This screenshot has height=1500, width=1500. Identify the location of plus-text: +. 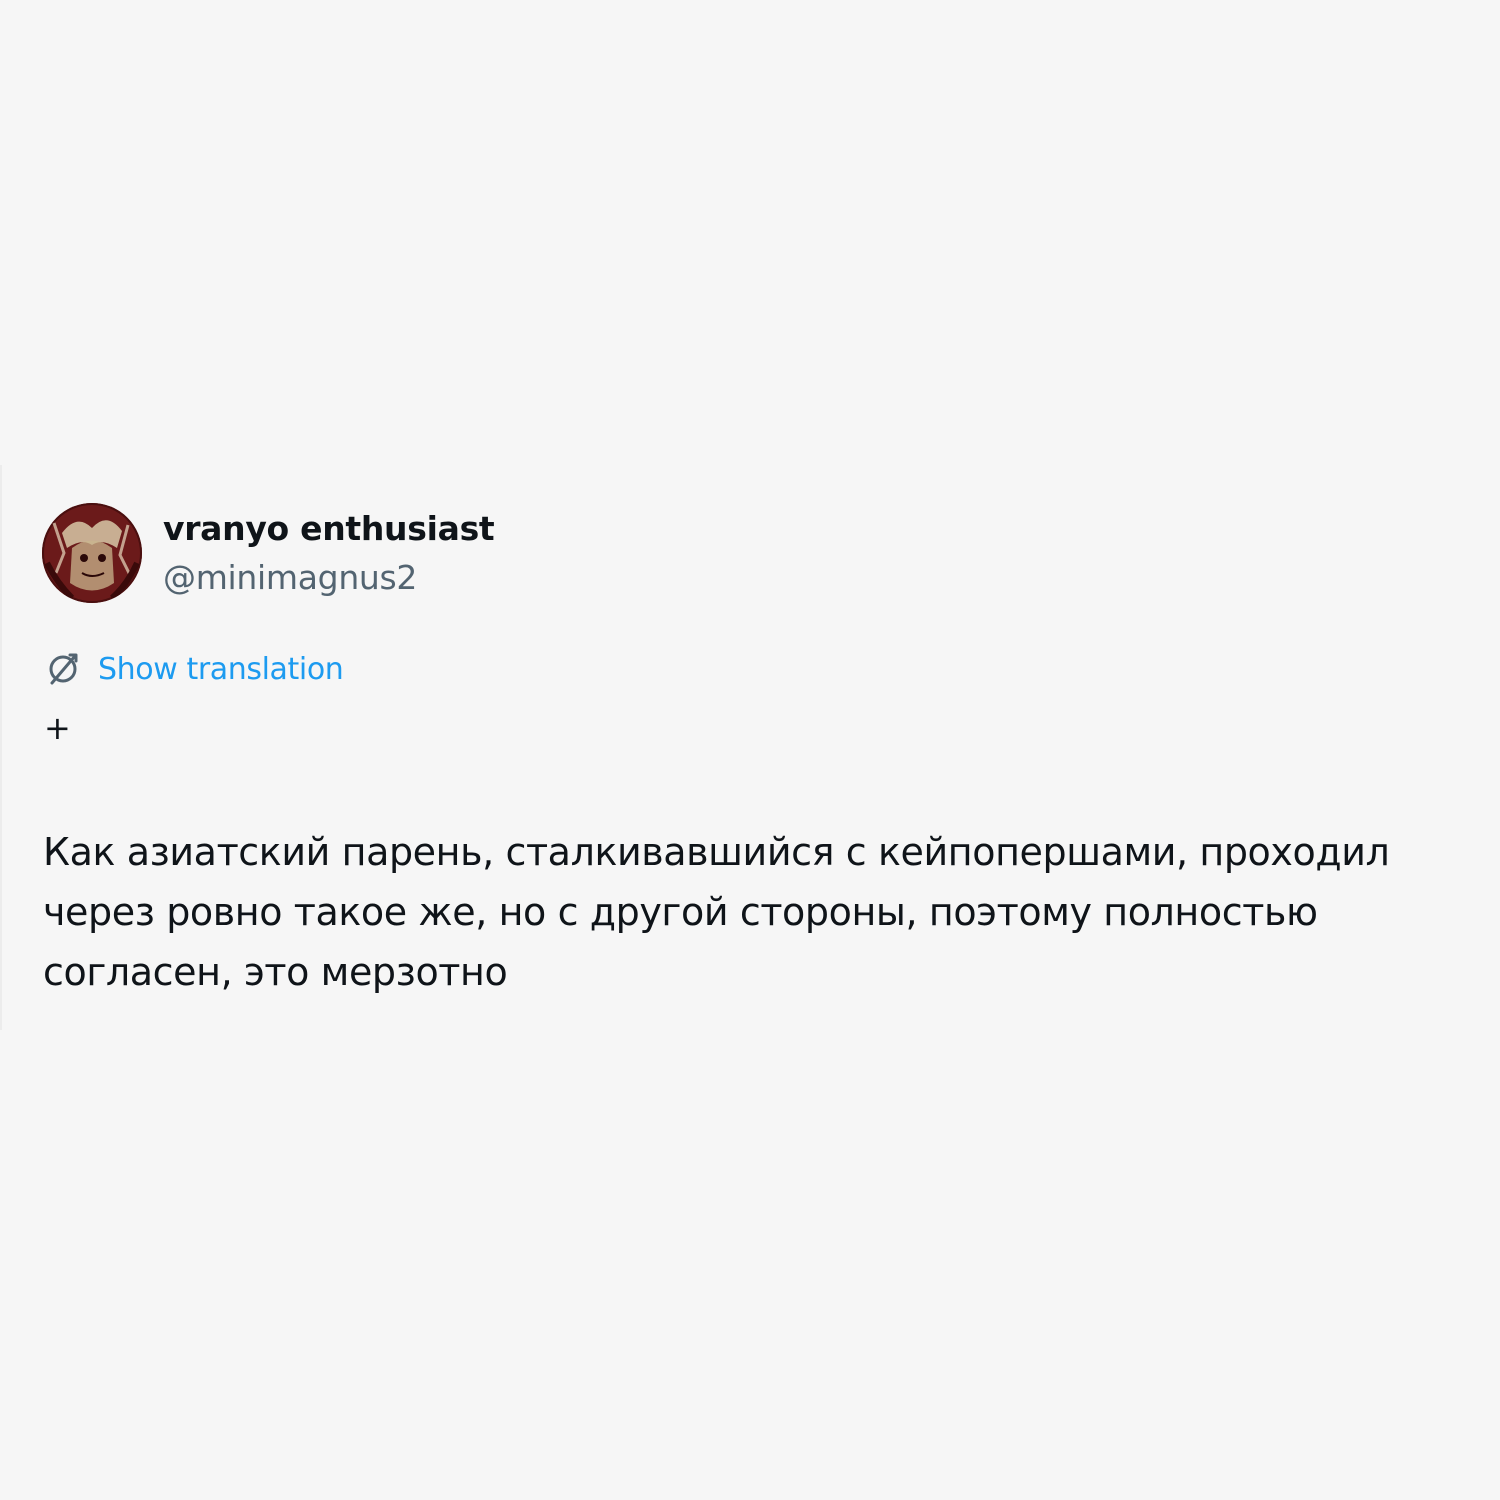
(57, 728).